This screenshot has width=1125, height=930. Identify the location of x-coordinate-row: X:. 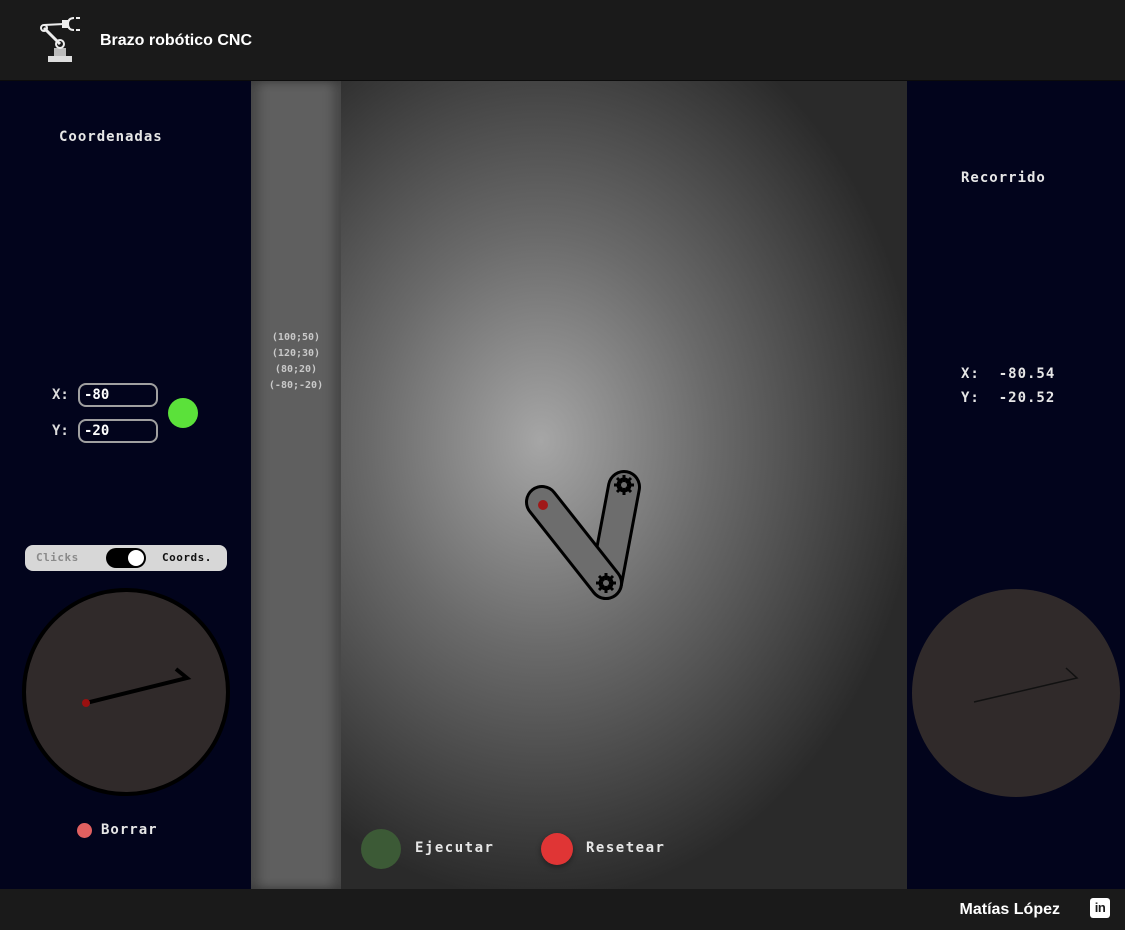
(105, 395).